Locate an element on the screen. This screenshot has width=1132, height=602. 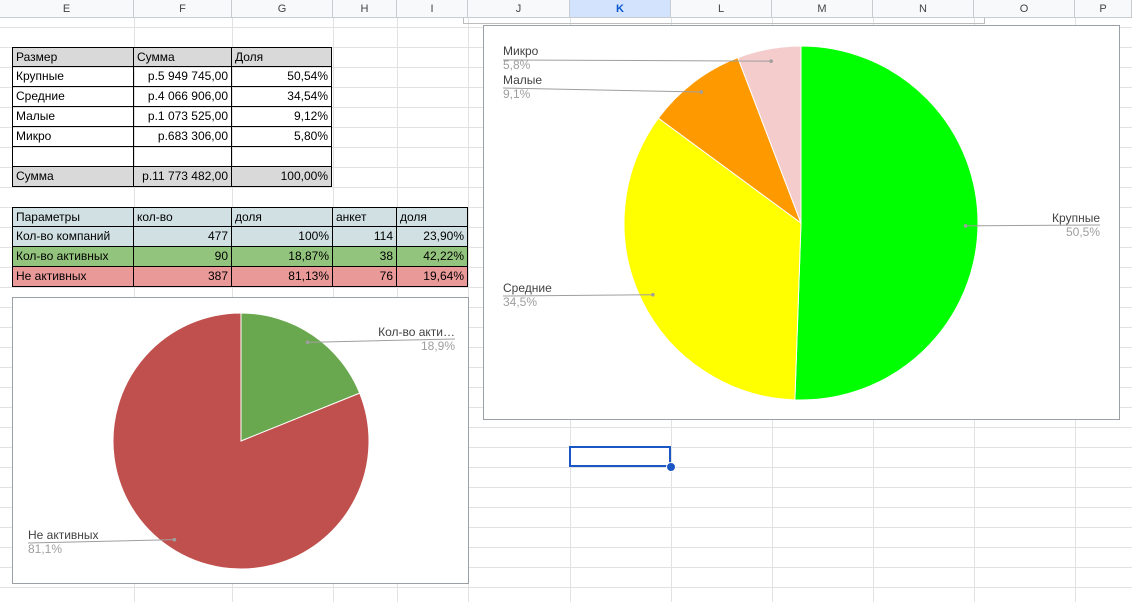
slice-label: Крупные is located at coordinates (1076, 218).